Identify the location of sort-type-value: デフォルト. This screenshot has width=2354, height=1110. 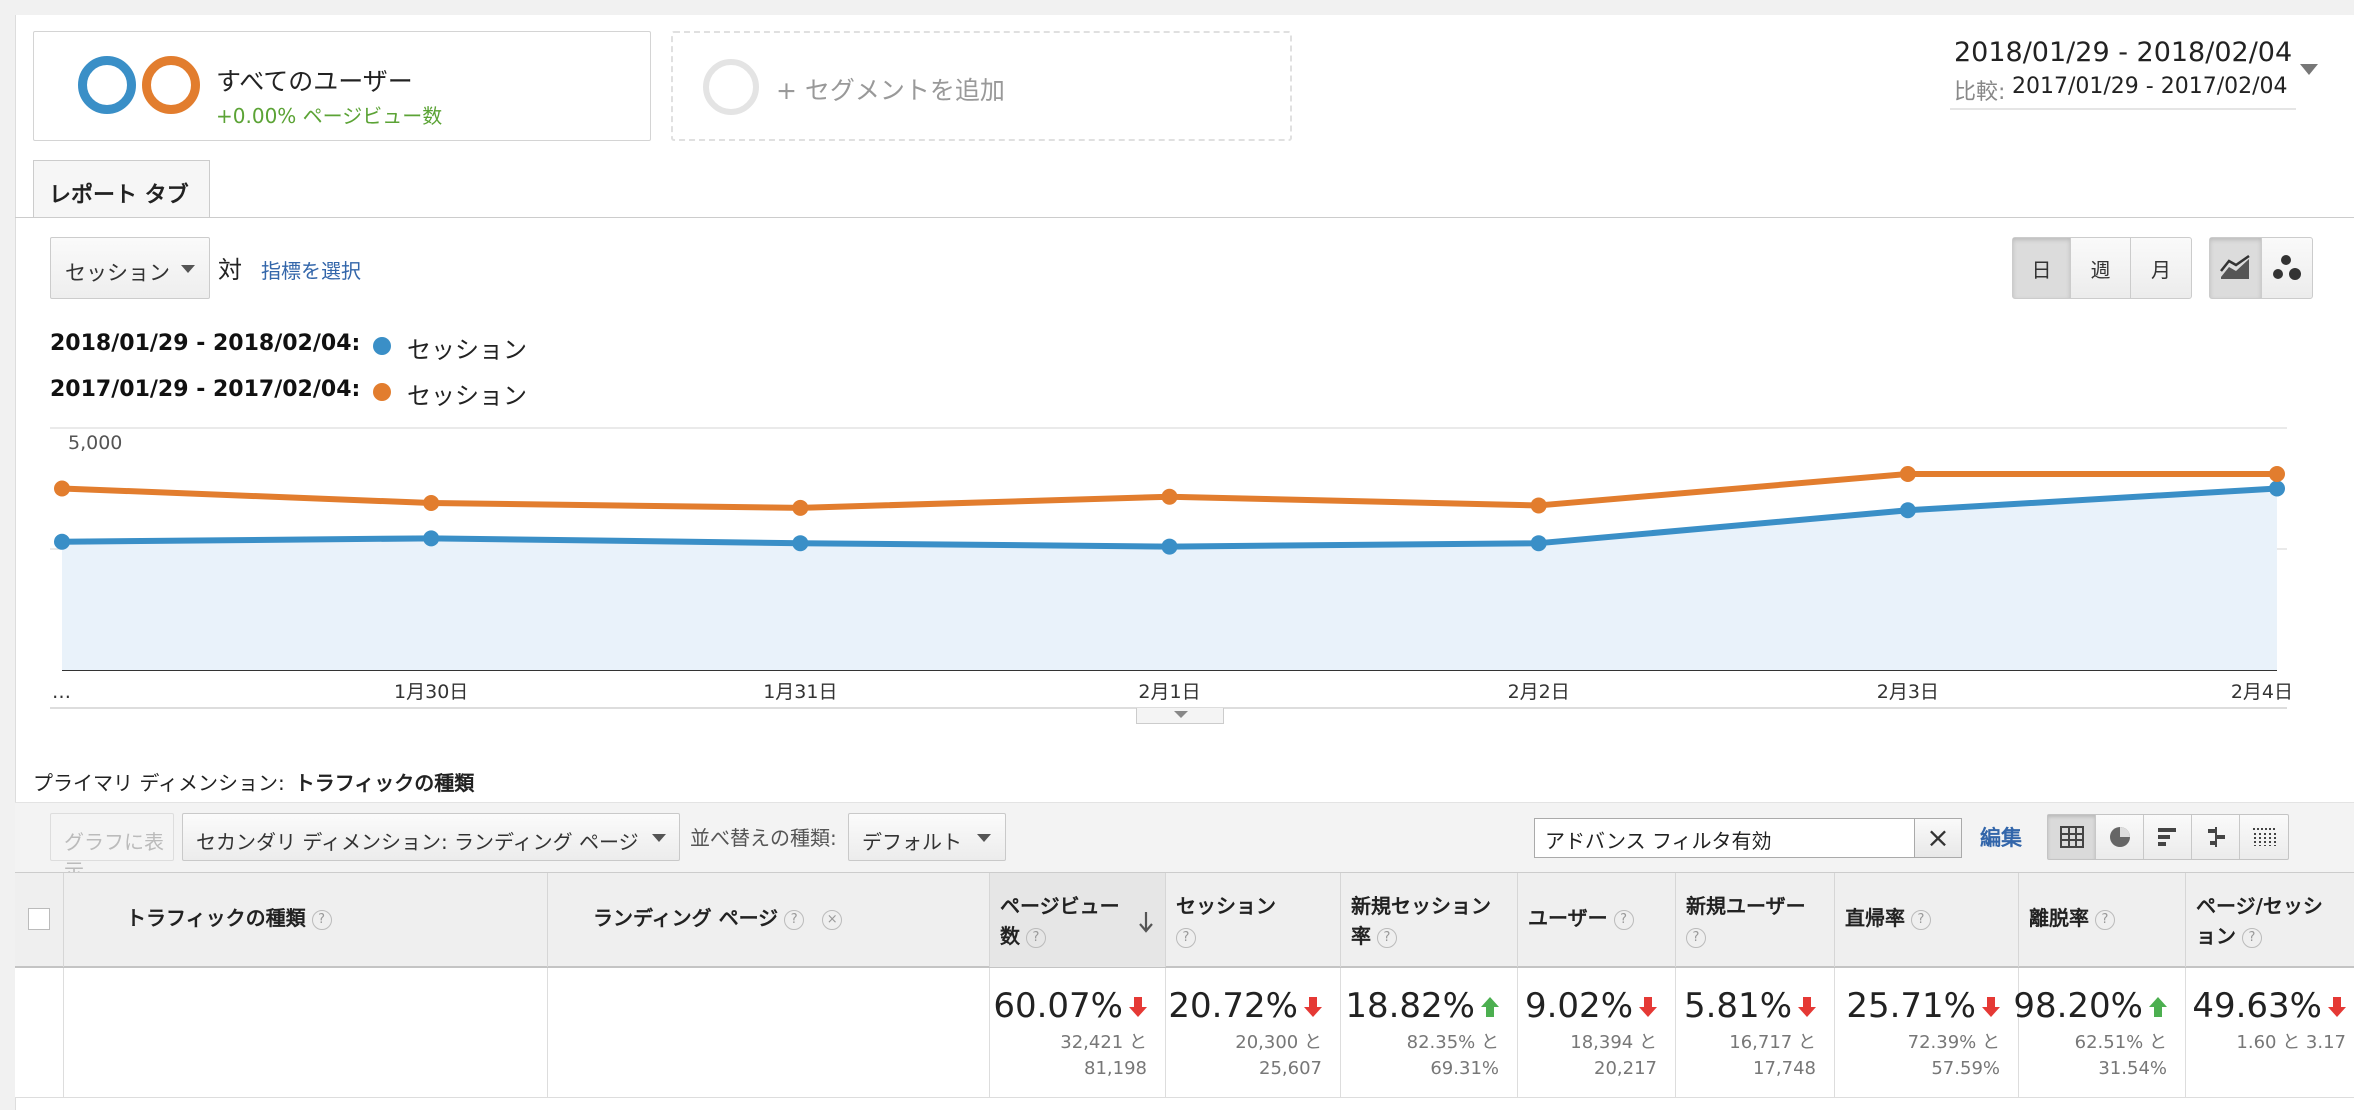
(912, 842).